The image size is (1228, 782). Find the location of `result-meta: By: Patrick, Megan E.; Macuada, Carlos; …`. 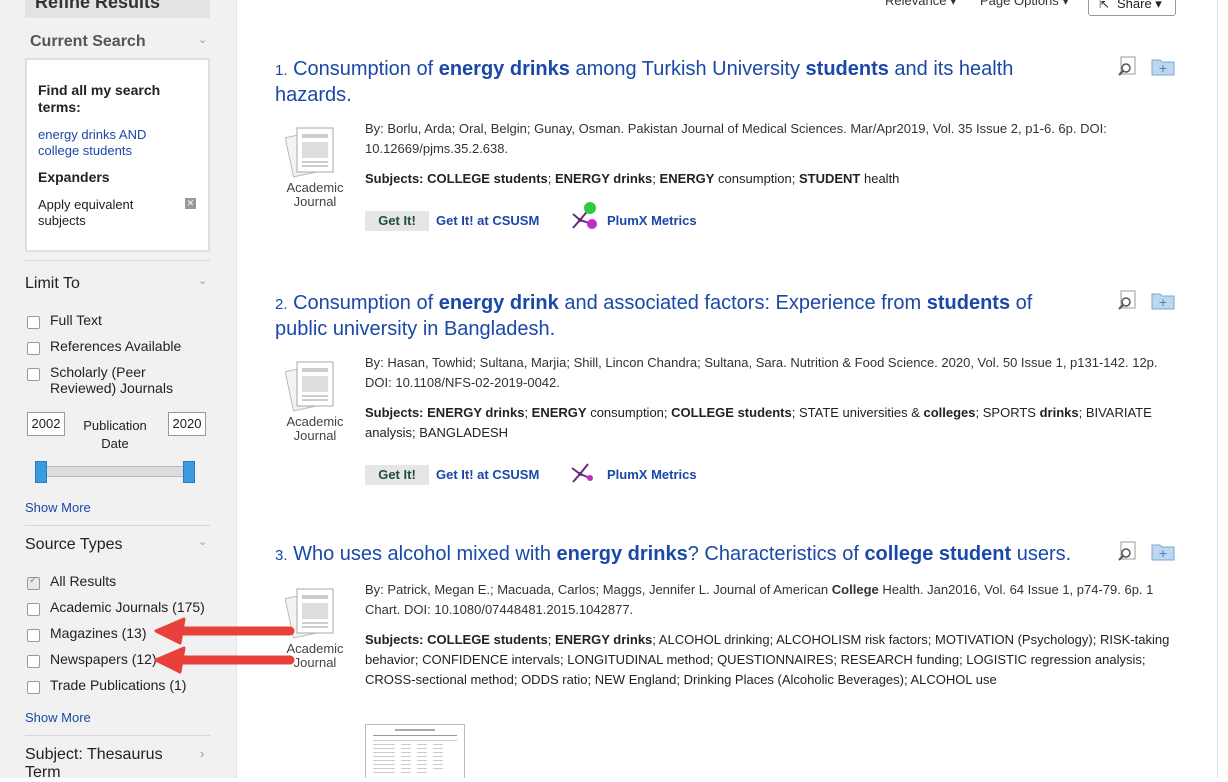

result-meta: By: Patrick, Megan E.; Macuada, Carlos; … is located at coordinates (770, 600).